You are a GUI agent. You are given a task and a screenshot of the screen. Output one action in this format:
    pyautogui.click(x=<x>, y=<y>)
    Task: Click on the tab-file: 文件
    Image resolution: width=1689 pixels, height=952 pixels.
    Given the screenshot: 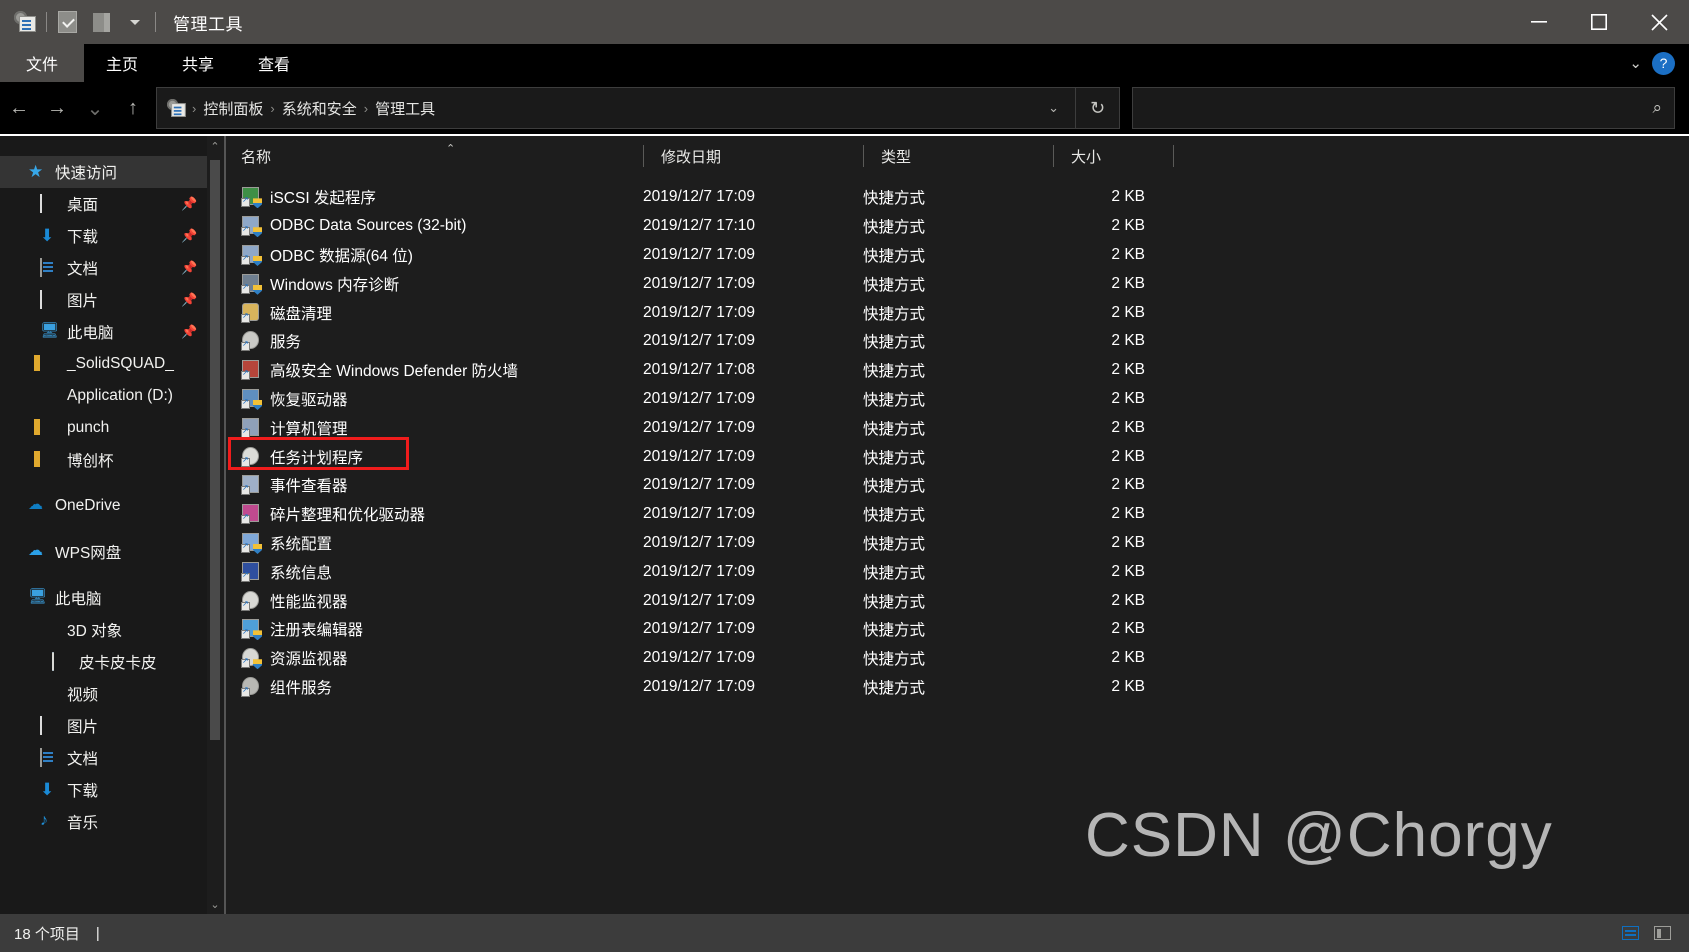 What is the action you would take?
    pyautogui.click(x=42, y=63)
    